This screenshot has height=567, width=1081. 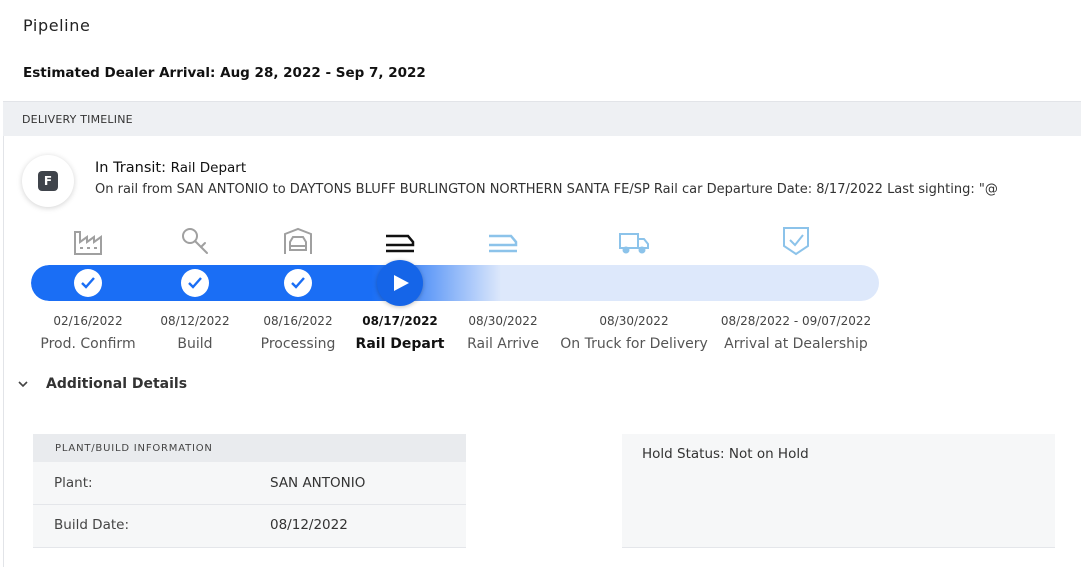 What do you see at coordinates (634, 243) in the screenshot?
I see `truck-icon` at bounding box center [634, 243].